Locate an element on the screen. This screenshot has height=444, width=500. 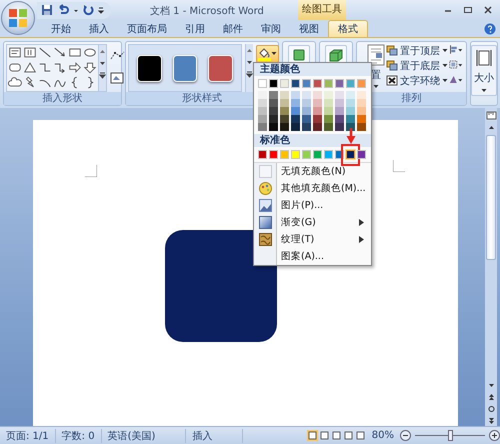
save-icon is located at coordinates (47, 10).